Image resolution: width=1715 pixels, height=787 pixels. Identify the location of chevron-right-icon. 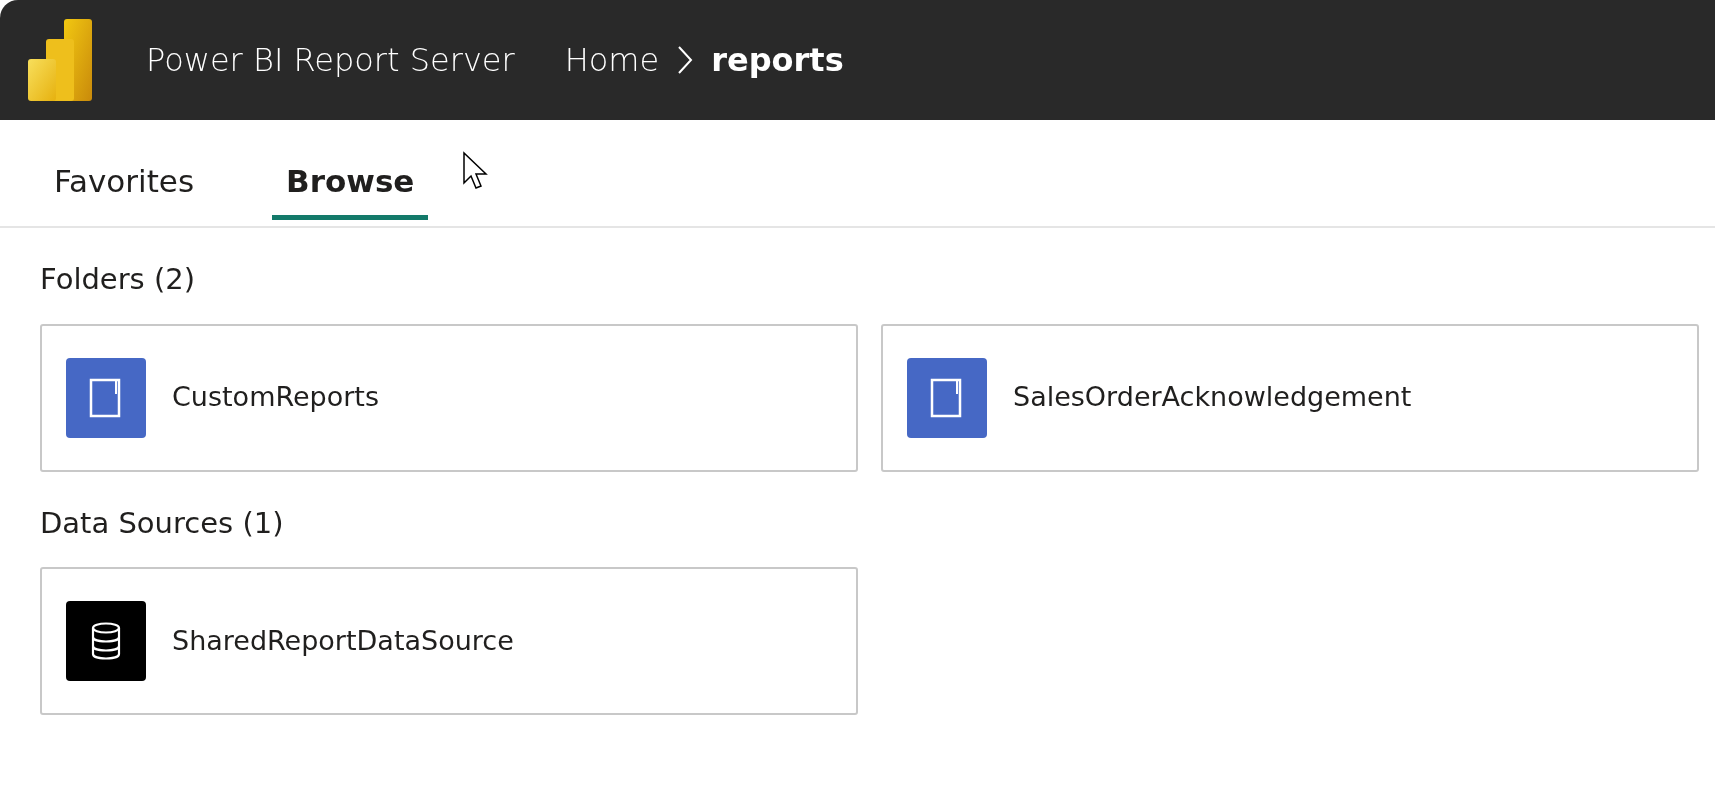
(685, 60).